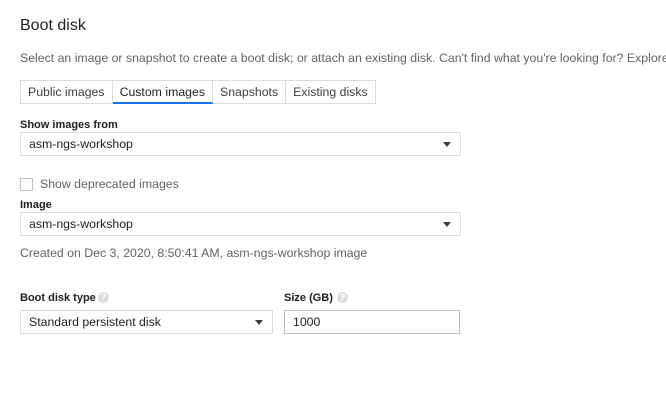 This screenshot has width=666, height=402. Describe the element at coordinates (240, 224) in the screenshot. I see `image-select: asm-ngs-workshop` at that location.